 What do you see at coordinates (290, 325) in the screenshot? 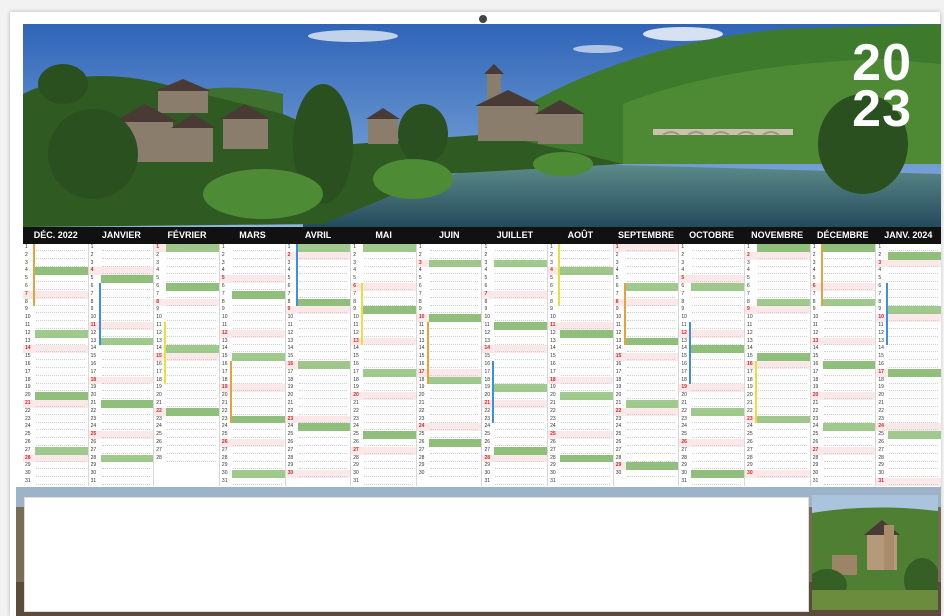
I see `day-number: 11` at bounding box center [290, 325].